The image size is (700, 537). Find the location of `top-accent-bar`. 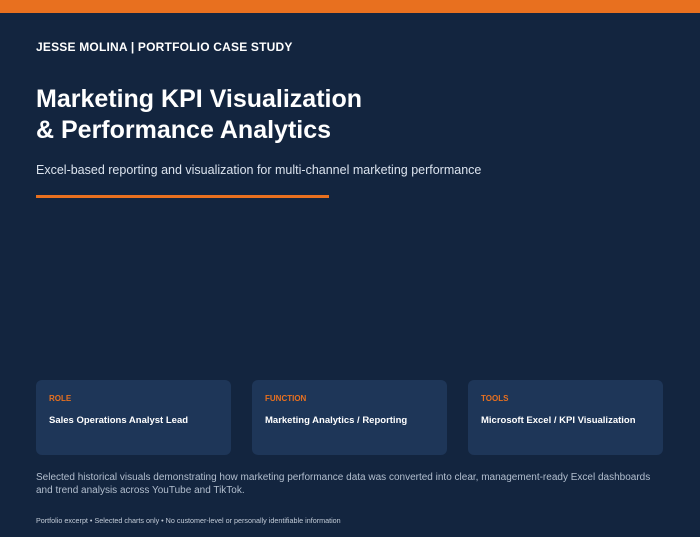

top-accent-bar is located at coordinates (350, 6).